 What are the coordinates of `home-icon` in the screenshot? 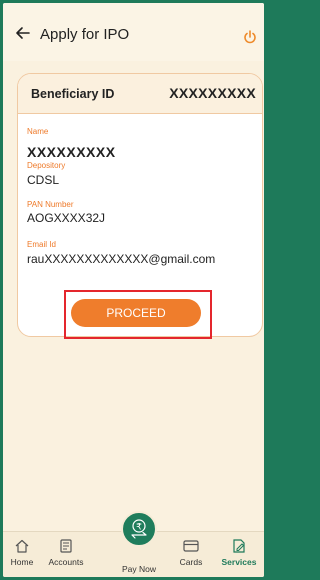 It's located at (22, 546).